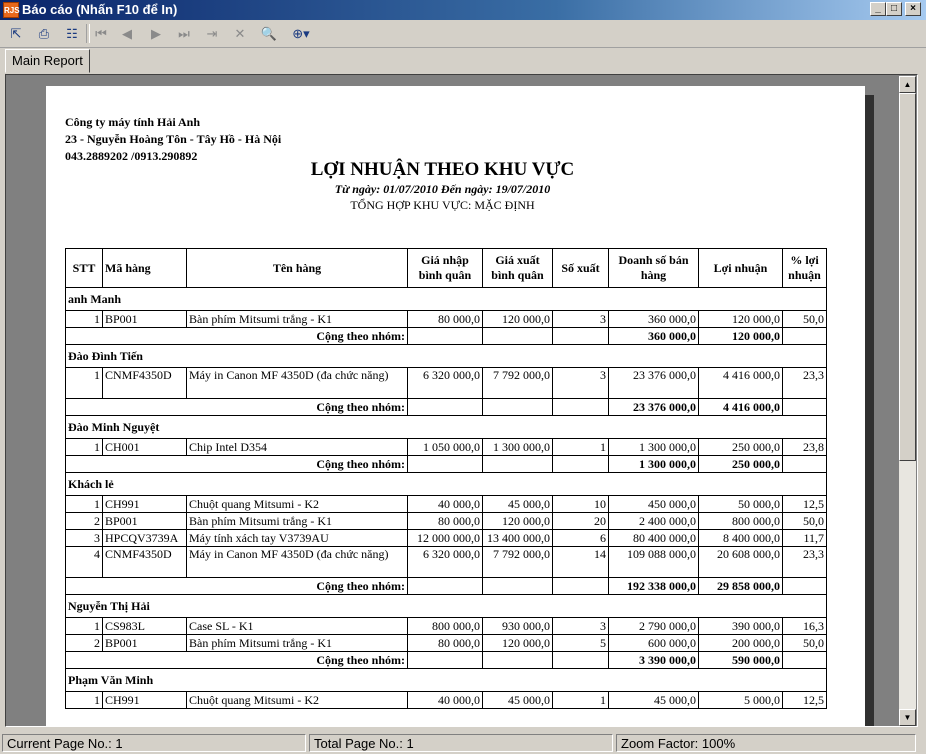  I want to click on table-cell: Máy in Canon MF 4350D (đa chức năng), so click(297, 383).